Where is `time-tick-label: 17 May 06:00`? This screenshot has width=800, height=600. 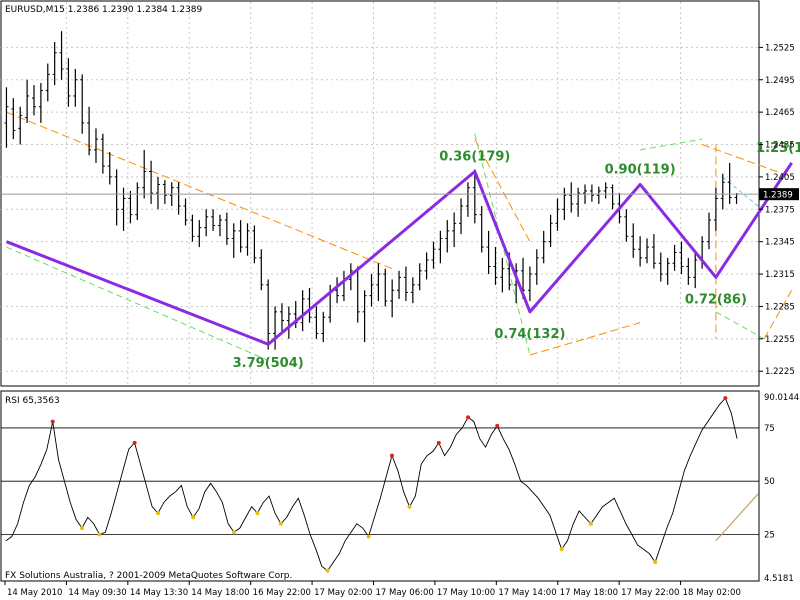
time-tick-label: 17 May 06:00 is located at coordinates (405, 593).